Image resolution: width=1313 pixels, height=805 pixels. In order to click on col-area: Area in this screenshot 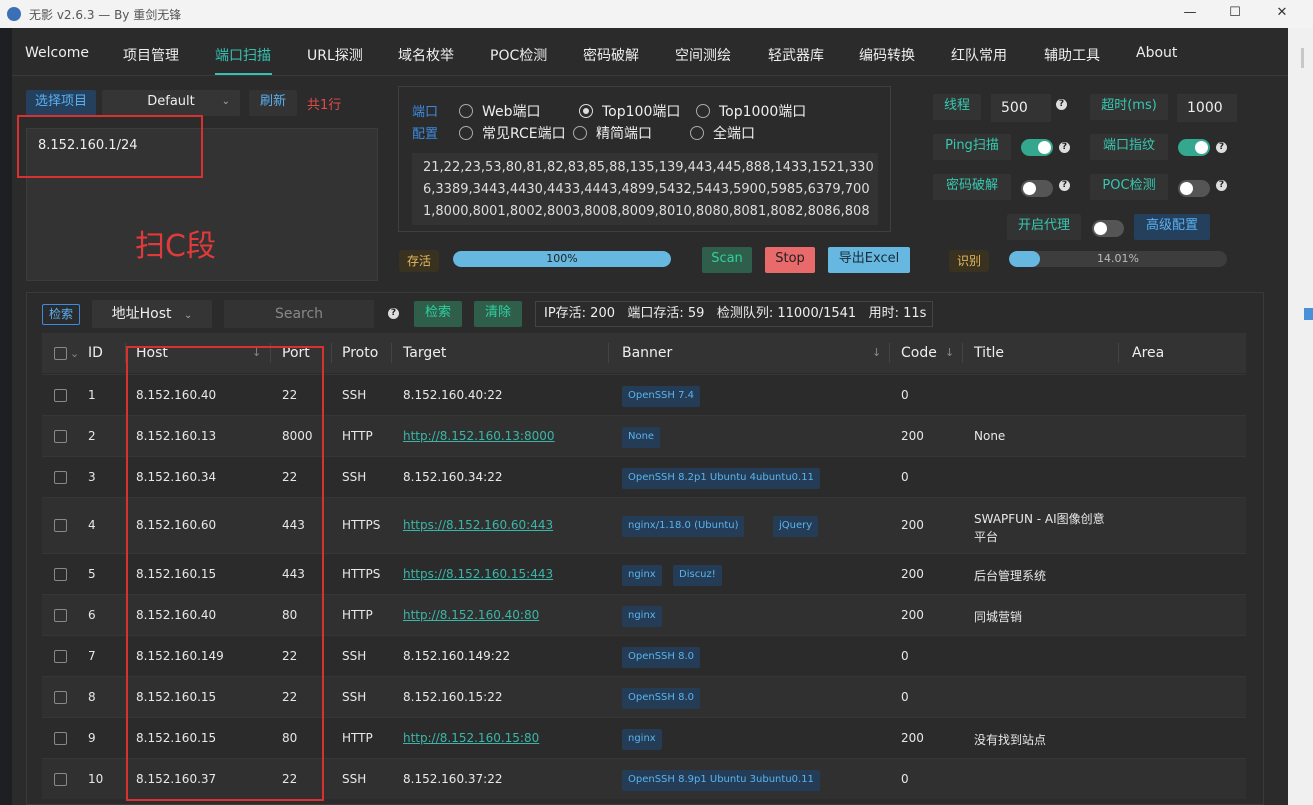, I will do `click(1148, 353)`.